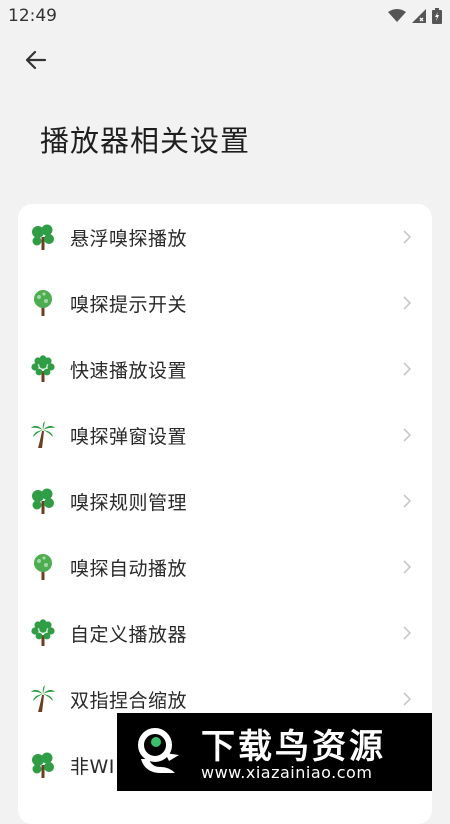  Describe the element at coordinates (129, 370) in the screenshot. I see `setting-item-label: 快速播放设置` at that location.